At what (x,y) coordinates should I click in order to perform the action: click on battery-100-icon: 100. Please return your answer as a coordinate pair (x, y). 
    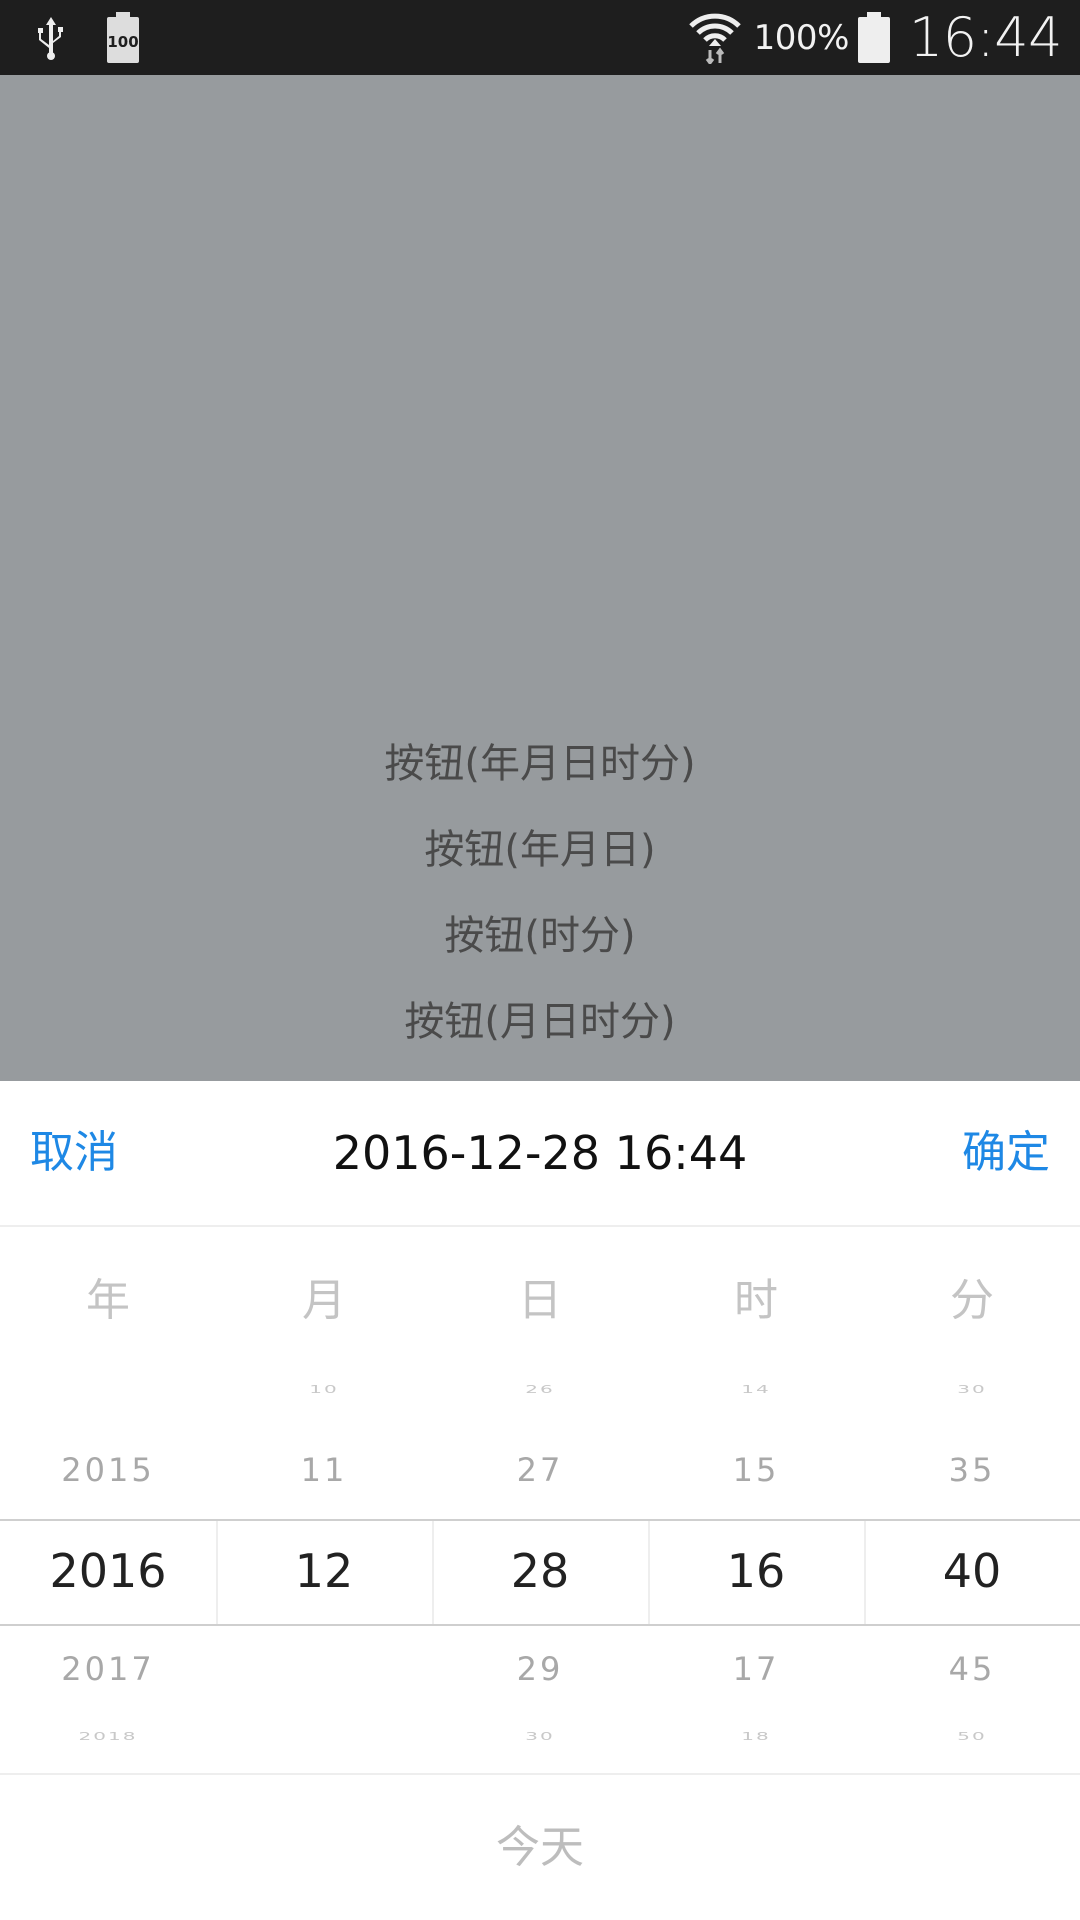
    Looking at the image, I should click on (123, 37).